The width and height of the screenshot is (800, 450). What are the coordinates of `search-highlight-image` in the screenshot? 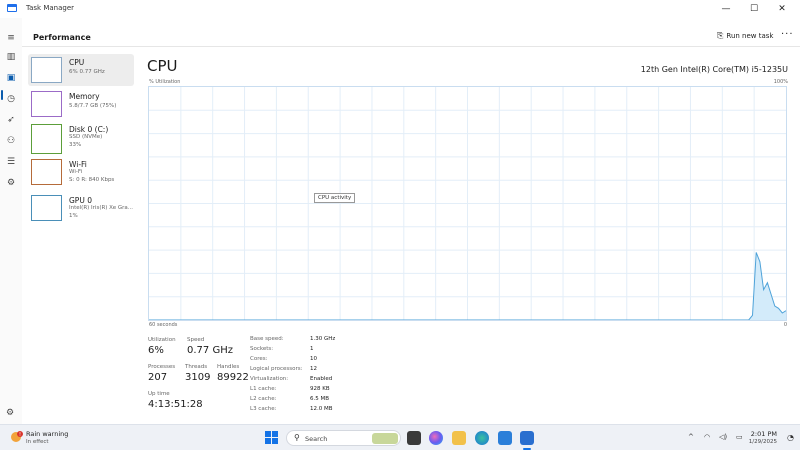 It's located at (385, 438).